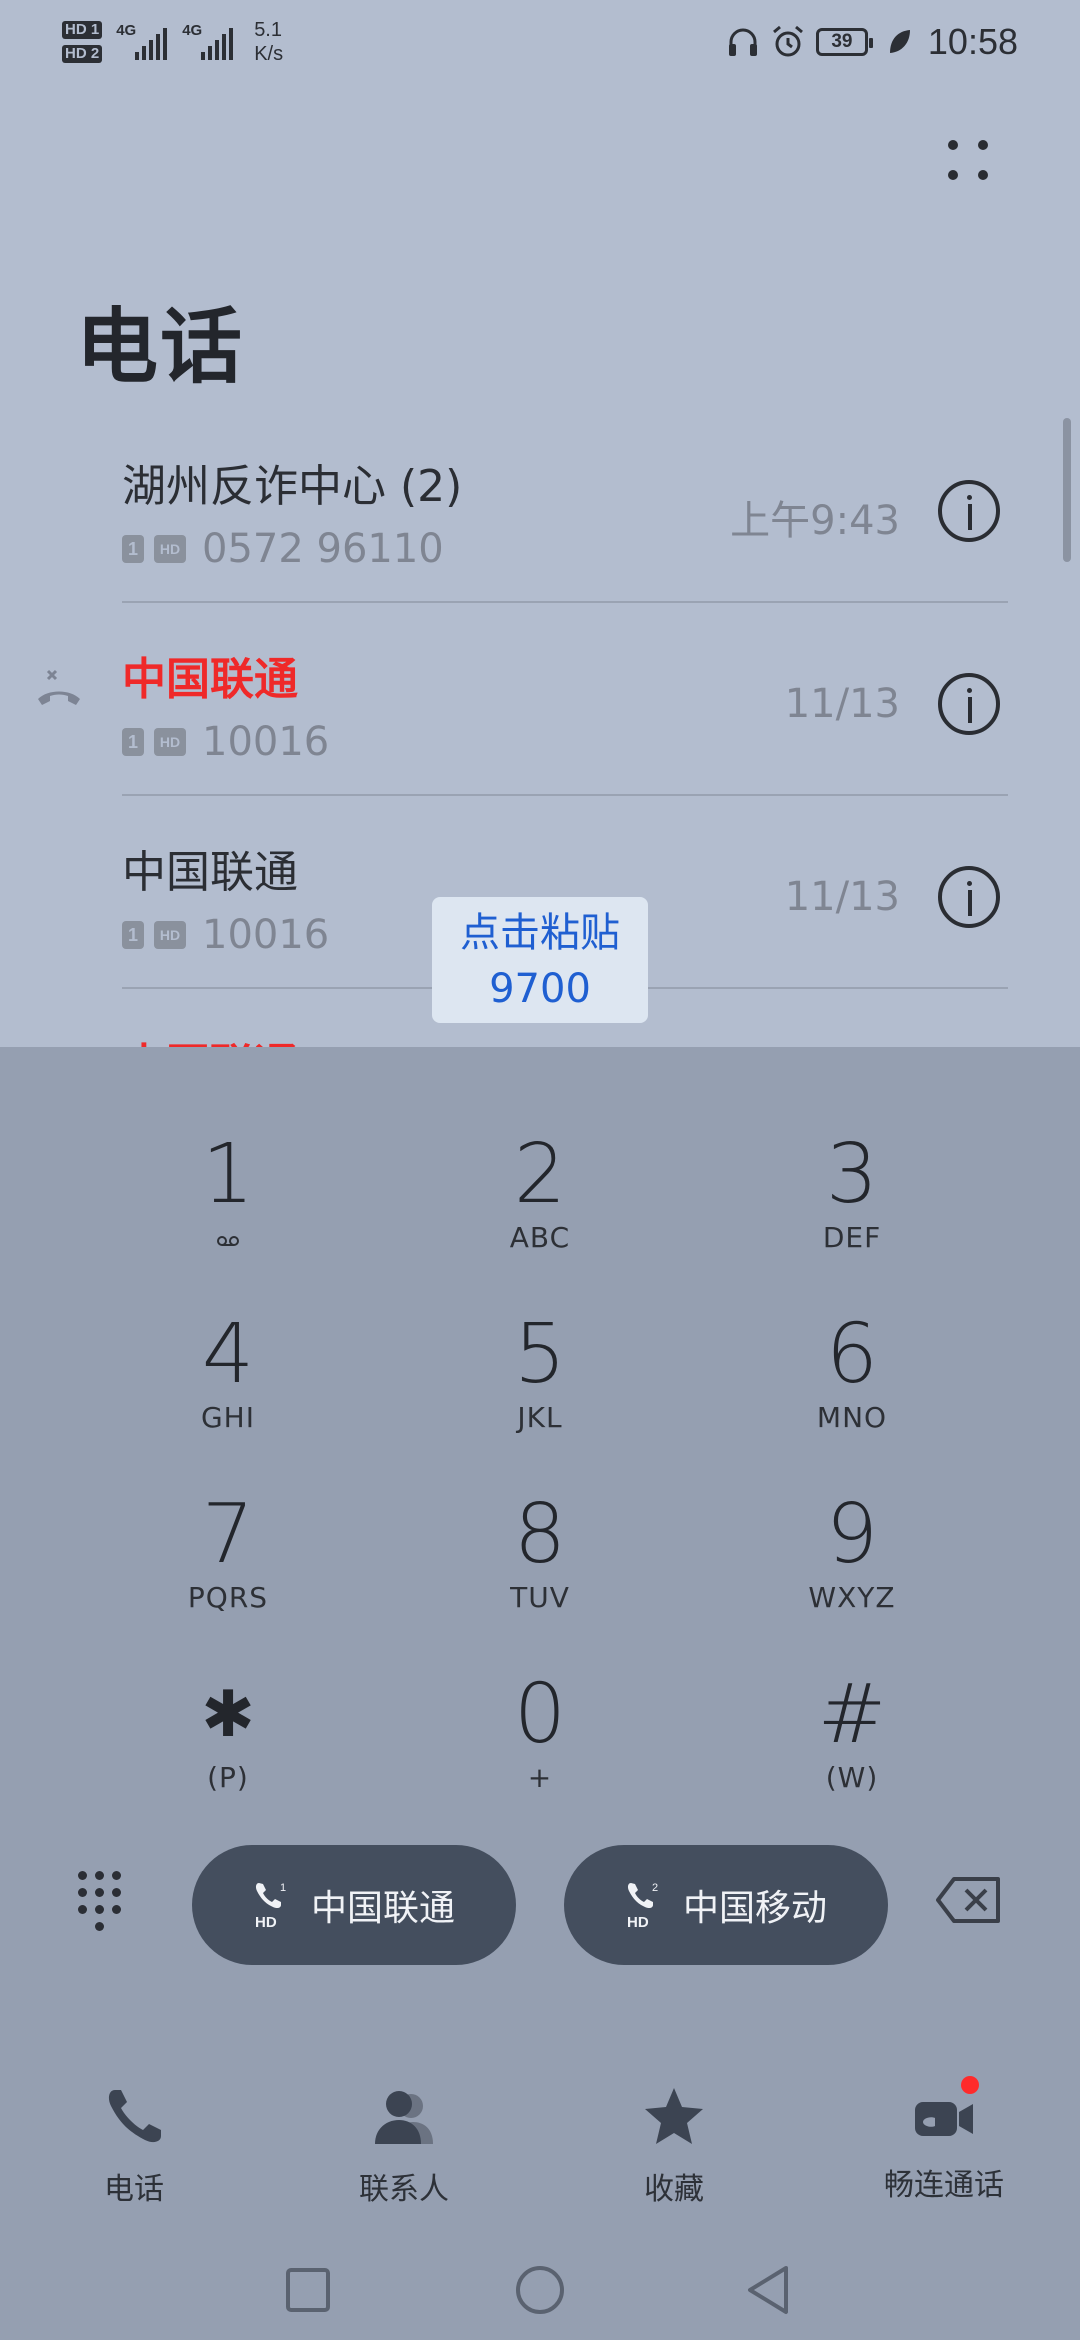 Image resolution: width=1080 pixels, height=2340 pixels. I want to click on hd-call-sim2-icon: 2 HD, so click(642, 1906).